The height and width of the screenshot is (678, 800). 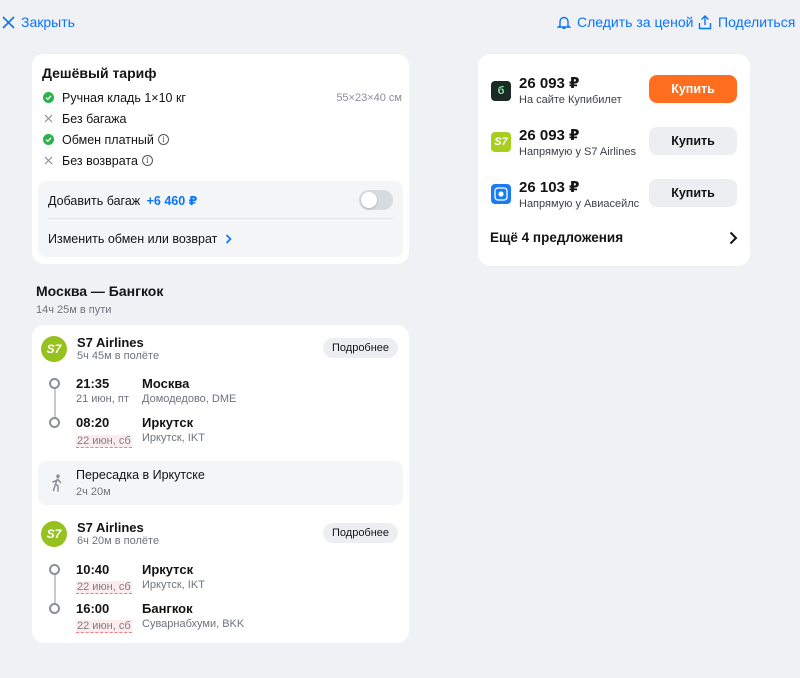 I want to click on departure-date: 21 июн, пт, so click(x=102, y=399).